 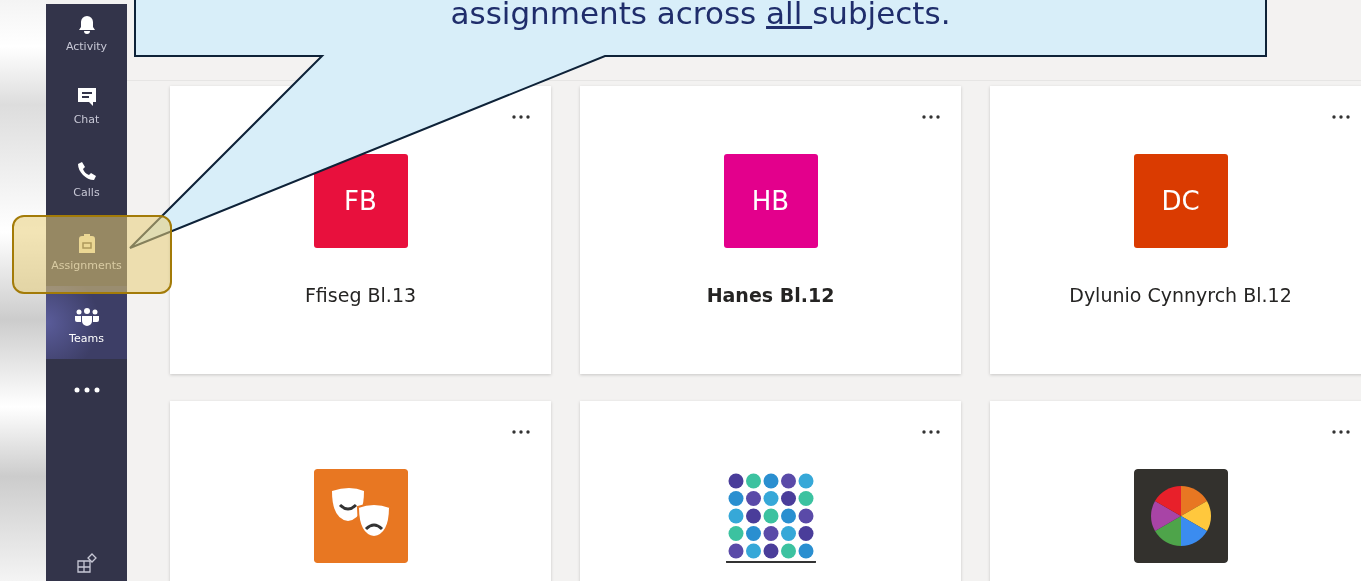 I want to click on bell-icon, so click(x=86, y=25).